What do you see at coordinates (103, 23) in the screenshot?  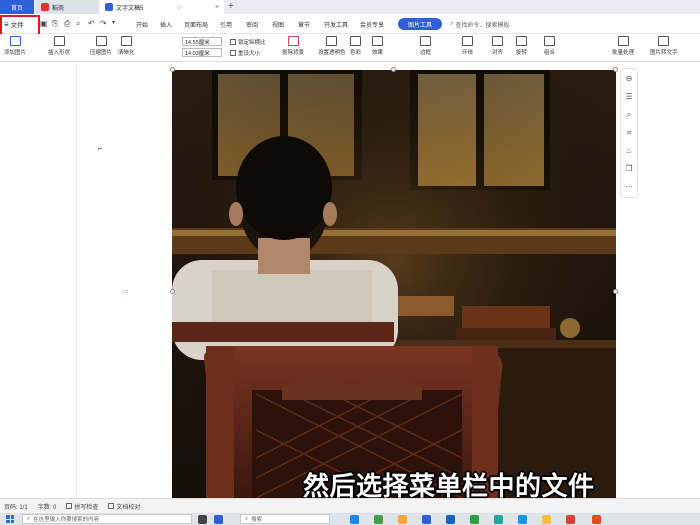 I see `redo-icon: ↷` at bounding box center [103, 23].